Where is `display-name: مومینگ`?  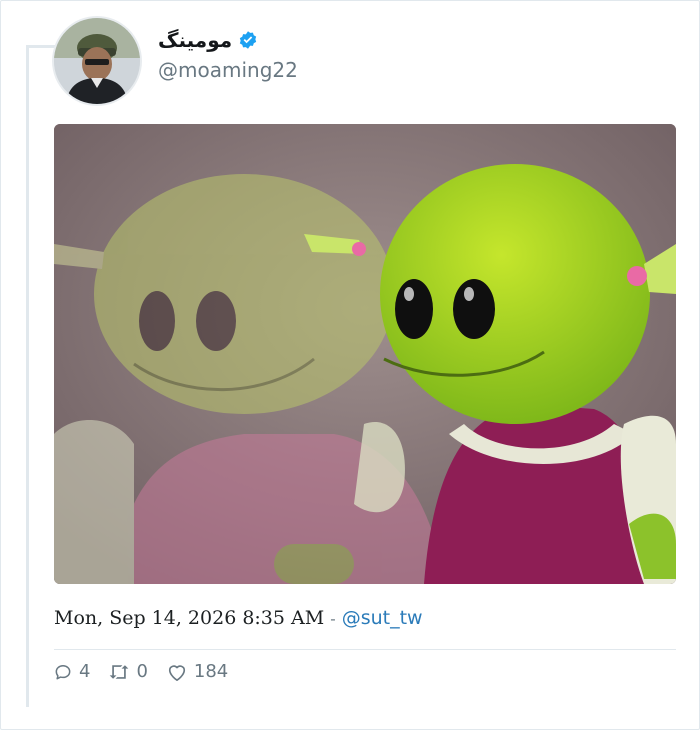
display-name: مومینگ is located at coordinates (195, 40).